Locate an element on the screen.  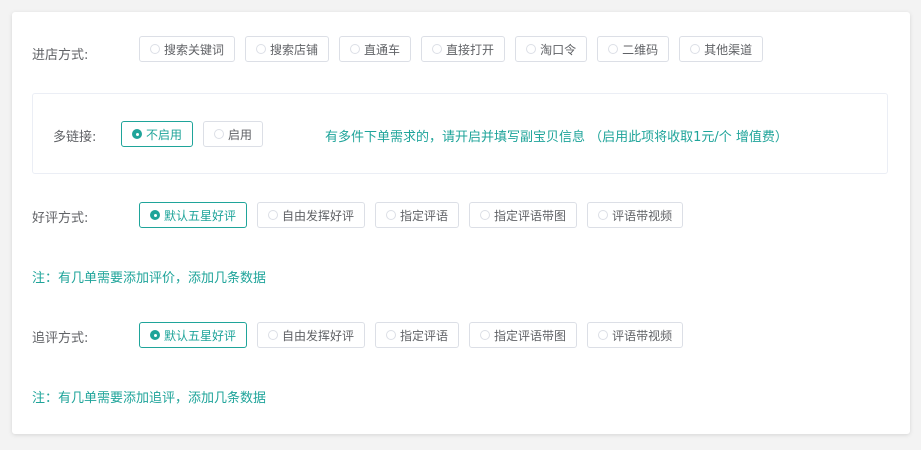
multilink-label: 多链接: is located at coordinates (75, 137).